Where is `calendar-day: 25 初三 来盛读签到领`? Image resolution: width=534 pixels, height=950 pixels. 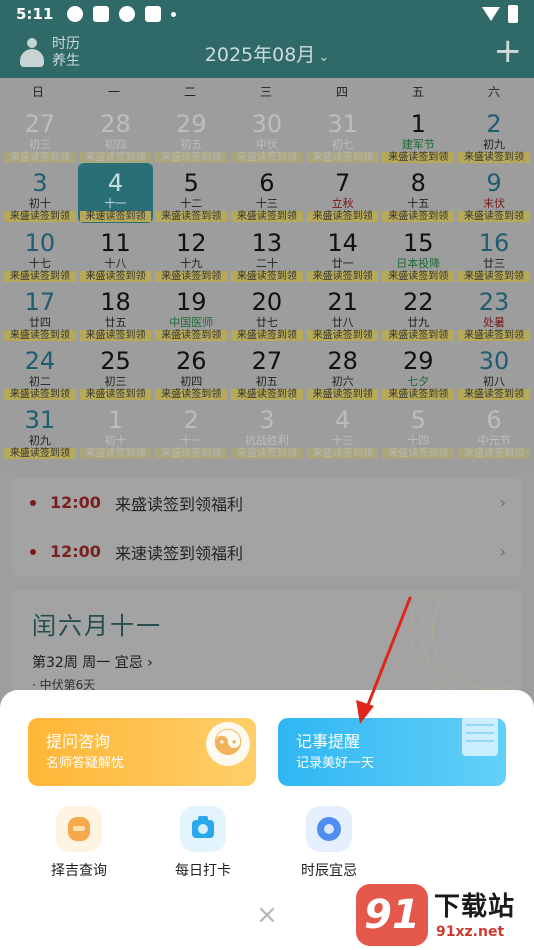
calendar-day: 25 初三 来盛读签到领 is located at coordinates (116, 371).